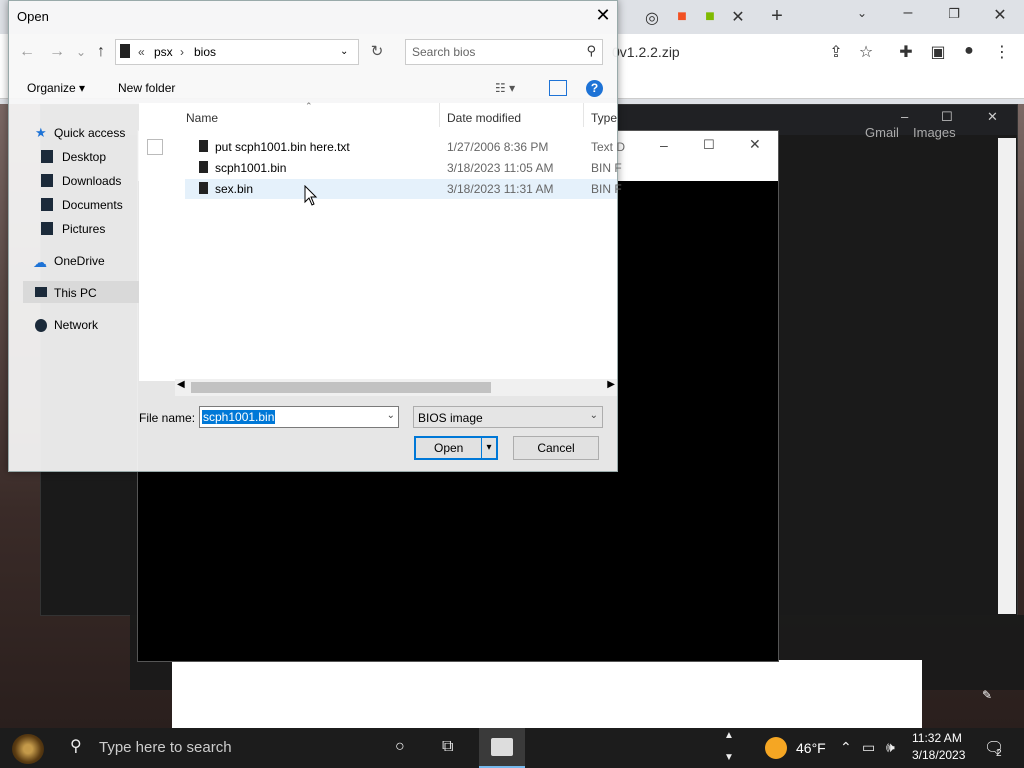 Image resolution: width=1024 pixels, height=768 pixels. Describe the element at coordinates (646, 52) in the screenshot. I see `address-bar-text: 0v1.2.2.zip` at that location.